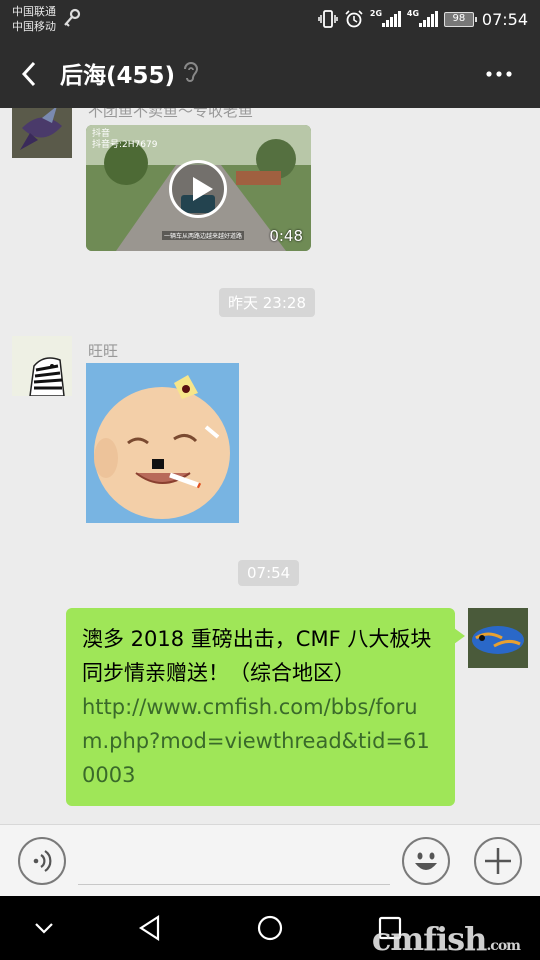  Describe the element at coordinates (125, 139) in the screenshot. I see `tiktok-badge: 抖音 抖音号:2H7679` at that location.